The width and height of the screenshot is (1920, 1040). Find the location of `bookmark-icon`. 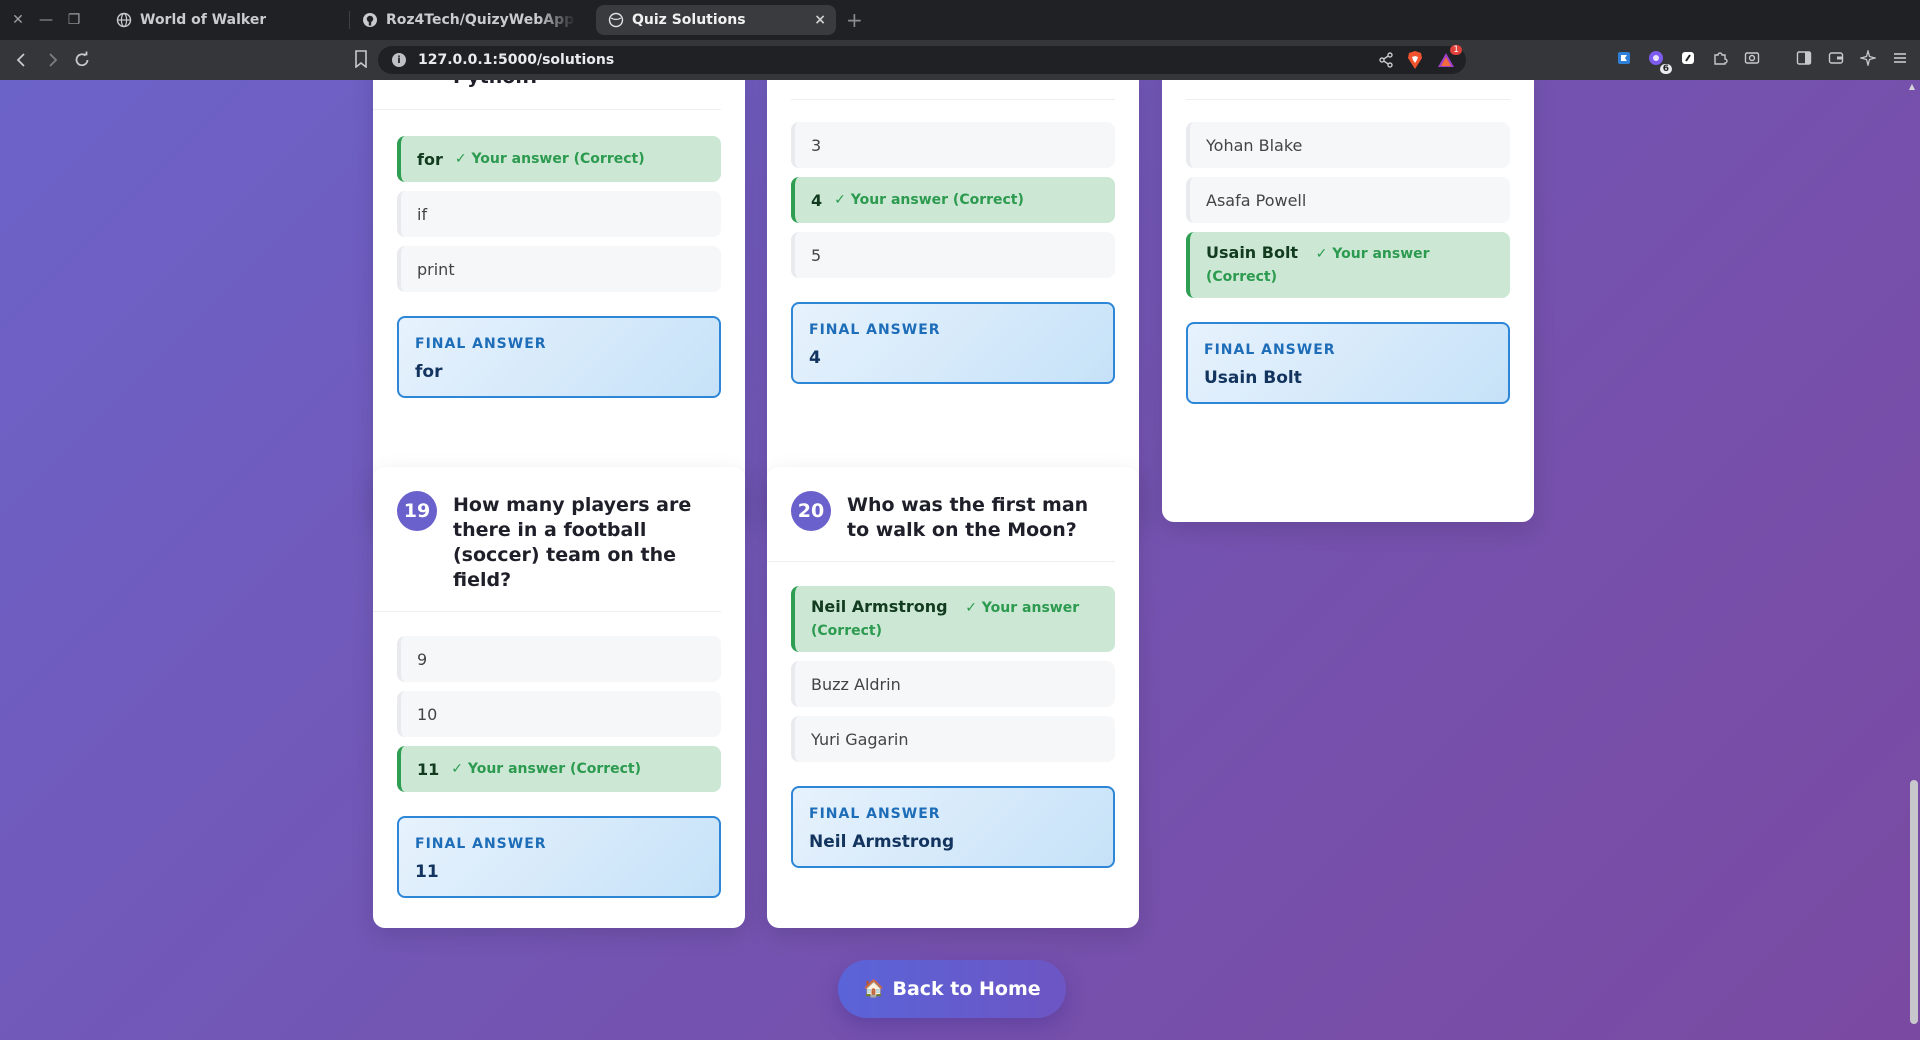

bookmark-icon is located at coordinates (361, 59).